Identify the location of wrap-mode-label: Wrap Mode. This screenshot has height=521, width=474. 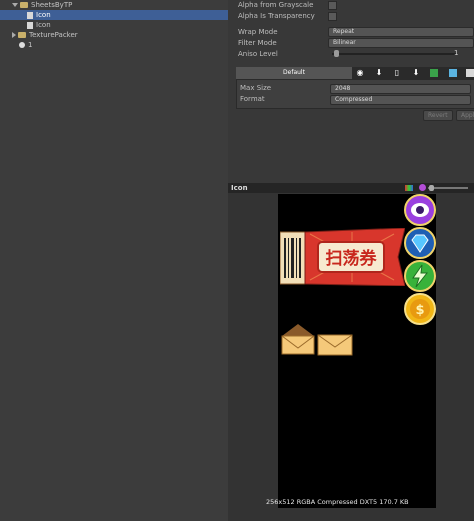
(258, 32).